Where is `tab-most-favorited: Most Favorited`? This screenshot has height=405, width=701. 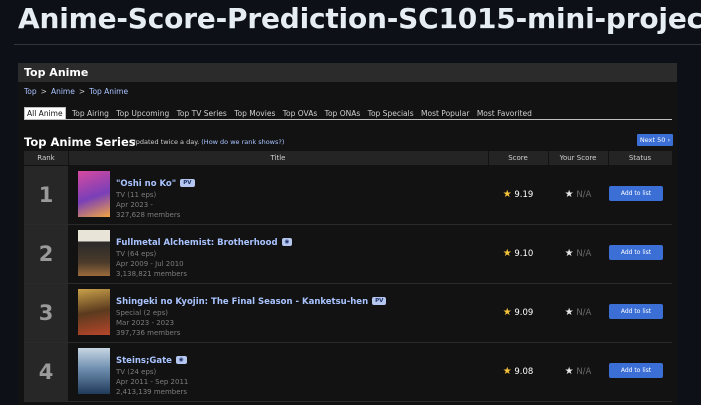
tab-most-favorited: Most Favorited is located at coordinates (504, 113).